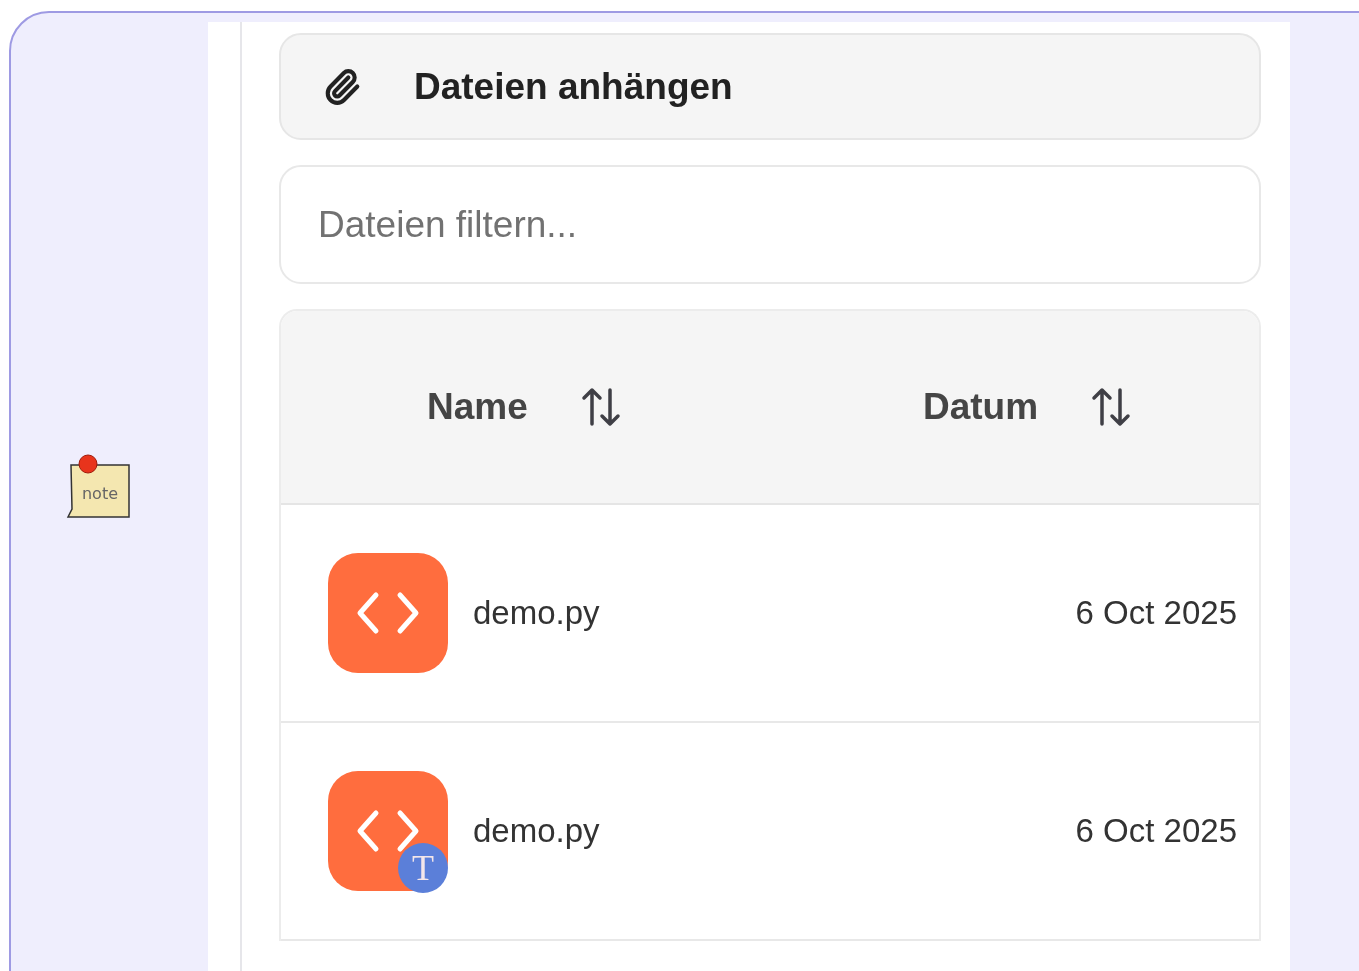  What do you see at coordinates (342, 86) in the screenshot?
I see `paperclip-icon` at bounding box center [342, 86].